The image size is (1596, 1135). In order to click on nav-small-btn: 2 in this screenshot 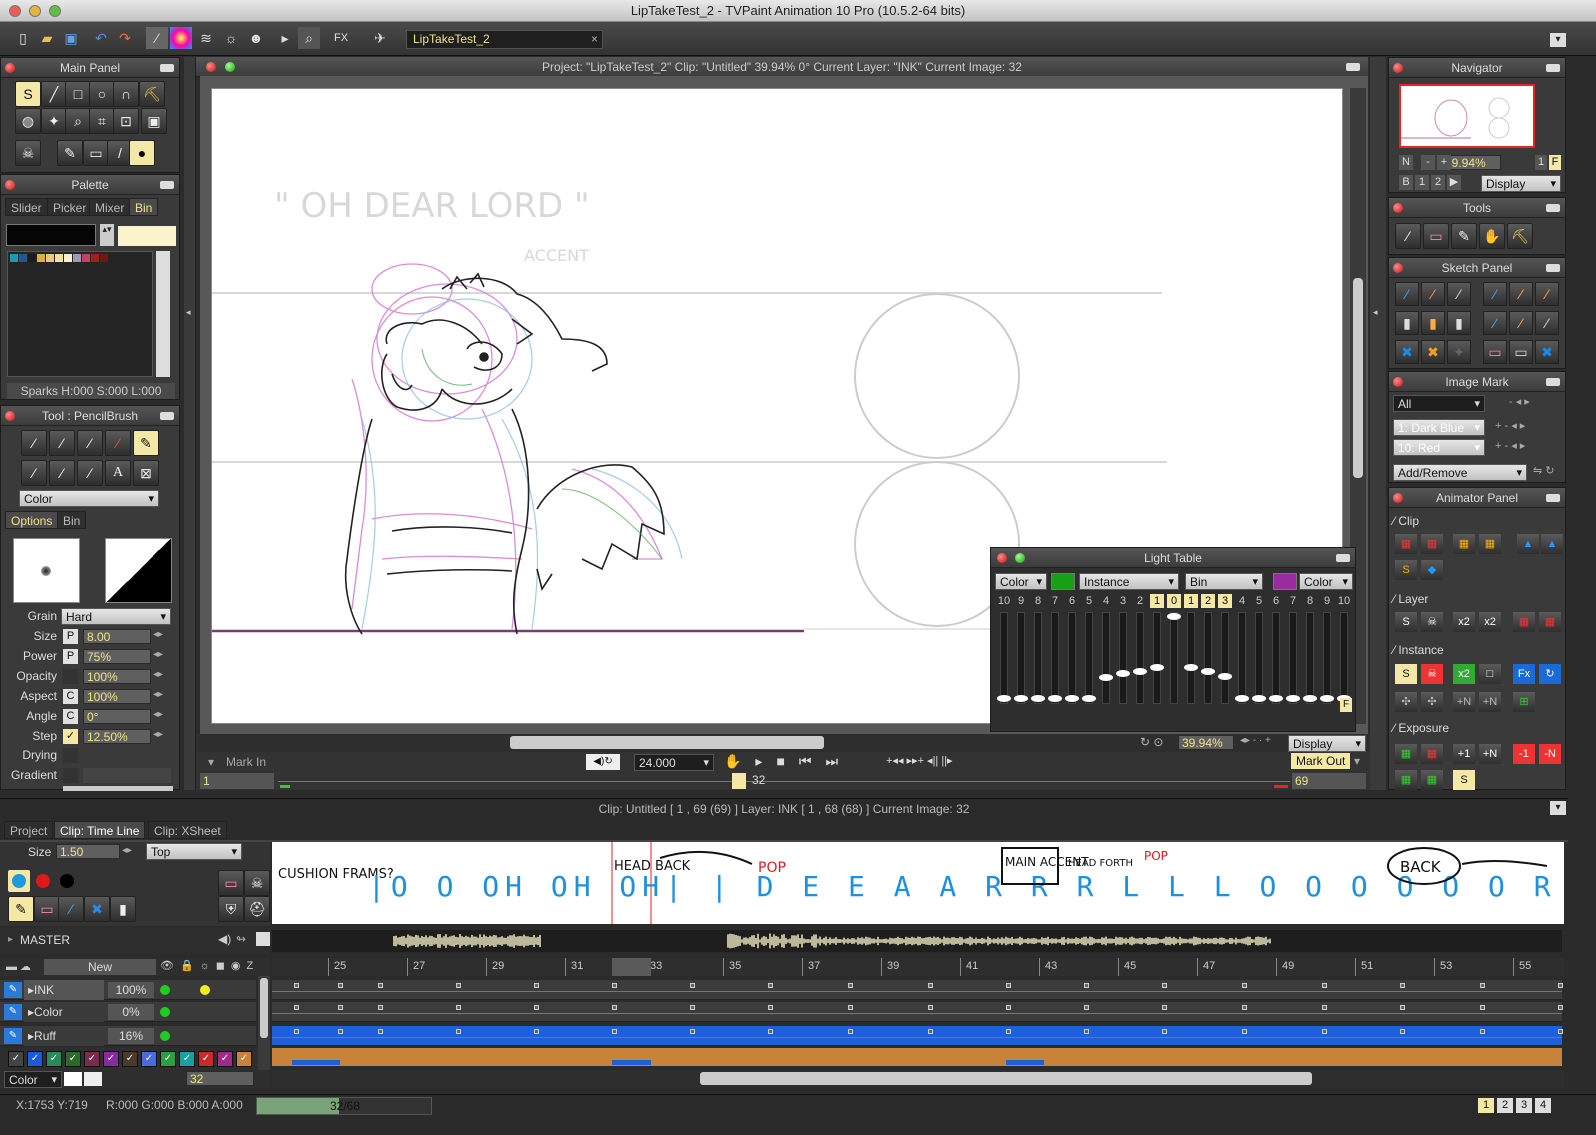, I will do `click(1438, 182)`.